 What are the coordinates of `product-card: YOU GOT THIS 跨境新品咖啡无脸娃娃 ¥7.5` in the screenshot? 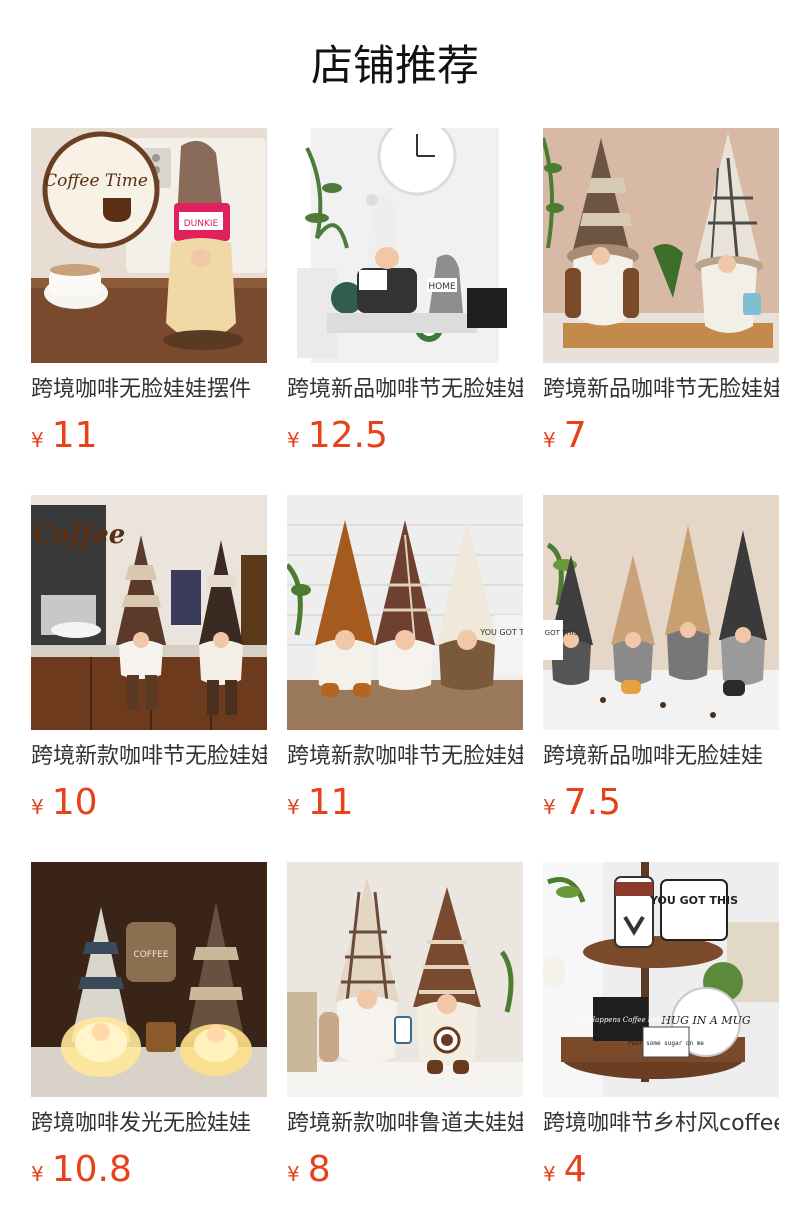 It's located at (661, 660).